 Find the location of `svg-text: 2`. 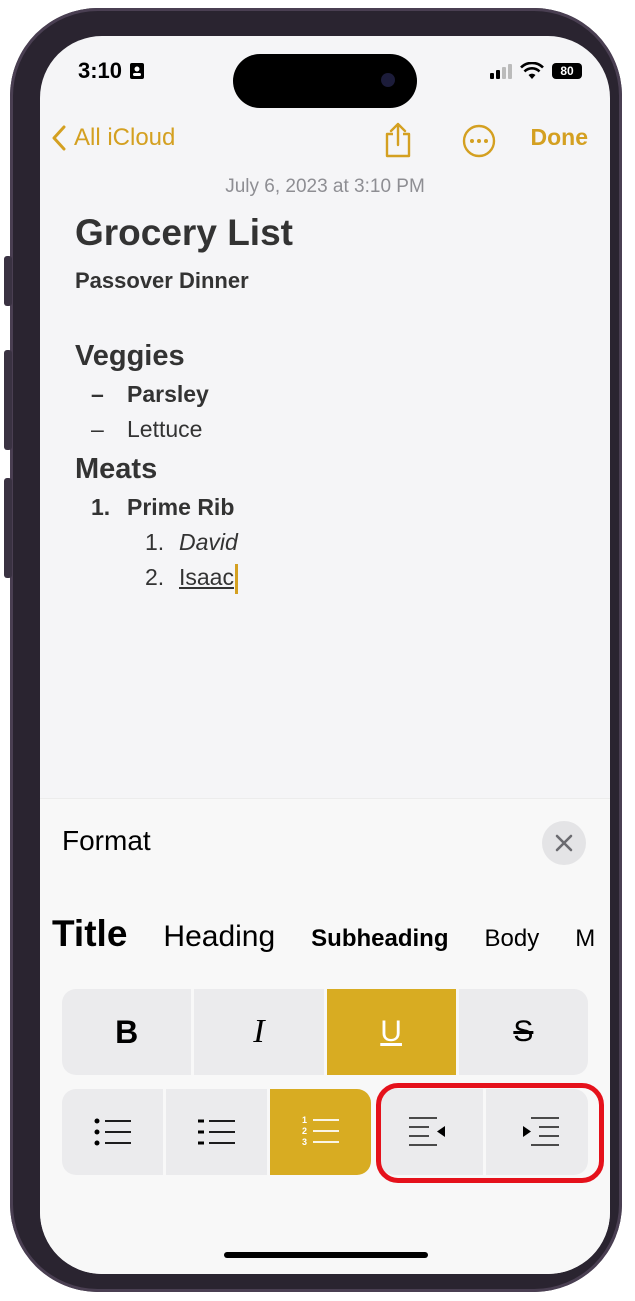

svg-text: 2 is located at coordinates (304, 1131).